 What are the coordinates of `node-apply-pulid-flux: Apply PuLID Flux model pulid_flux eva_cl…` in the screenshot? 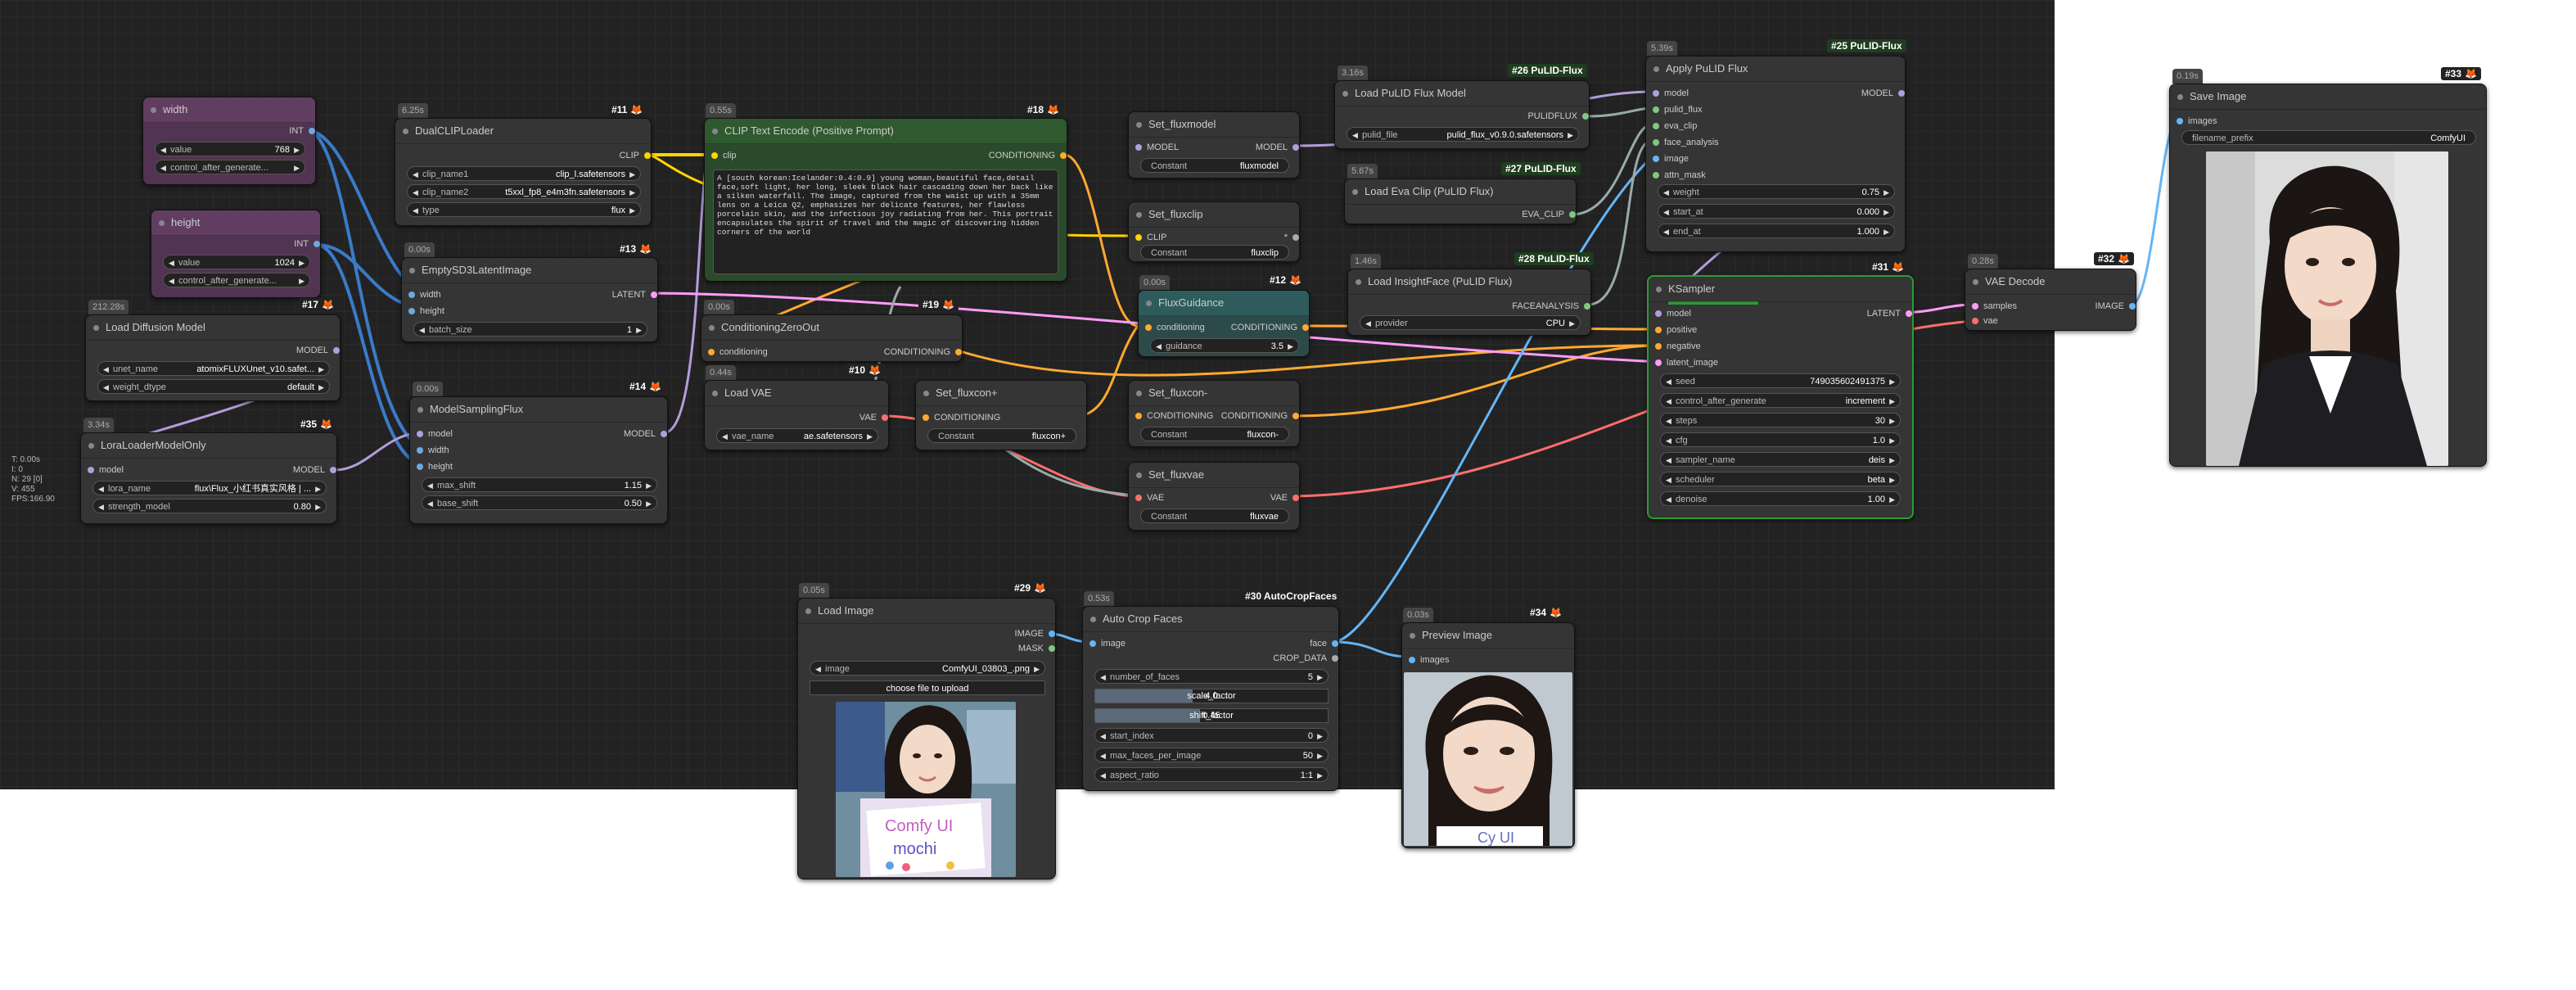 It's located at (1775, 154).